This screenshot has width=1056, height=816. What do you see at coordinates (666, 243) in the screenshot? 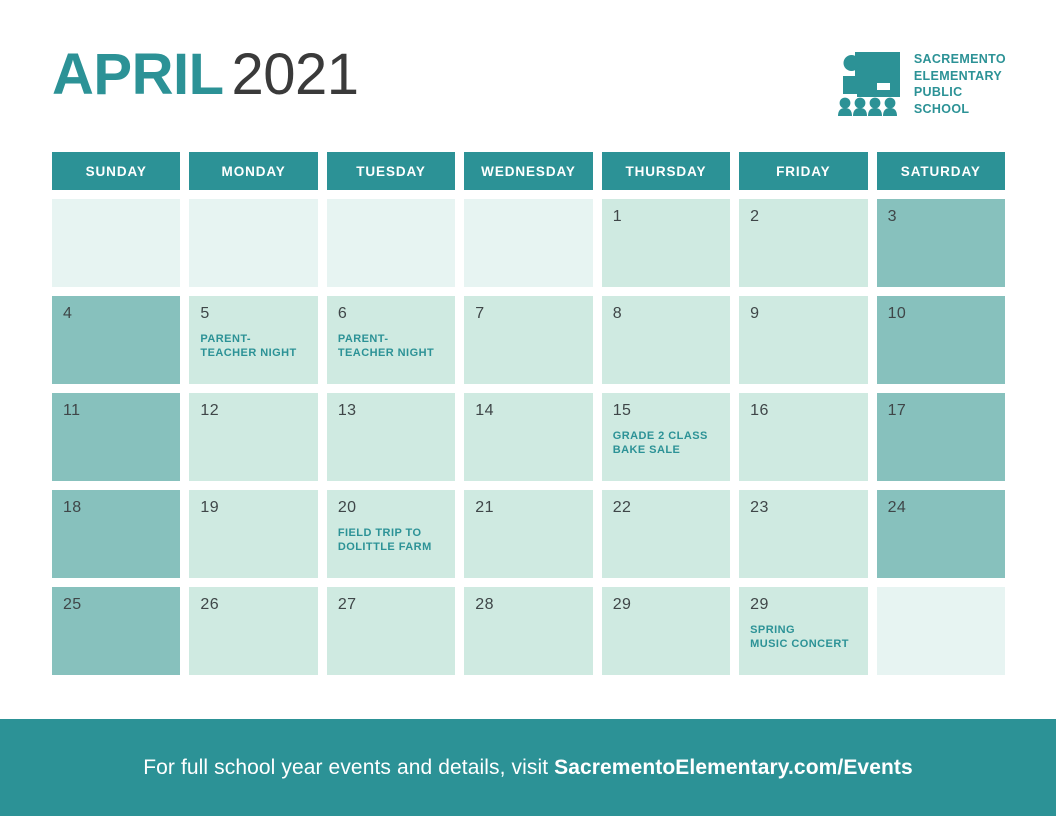
I see `day-cell-1: 1` at bounding box center [666, 243].